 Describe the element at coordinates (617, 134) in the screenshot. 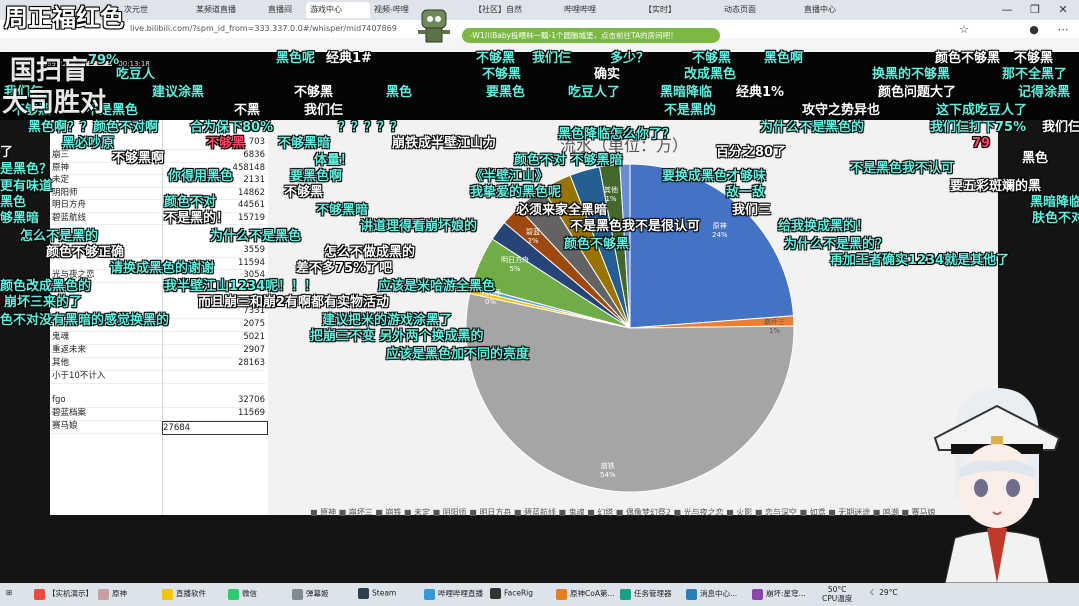

I see `danmaku-comment: 黑色降临怎么你了？` at that location.